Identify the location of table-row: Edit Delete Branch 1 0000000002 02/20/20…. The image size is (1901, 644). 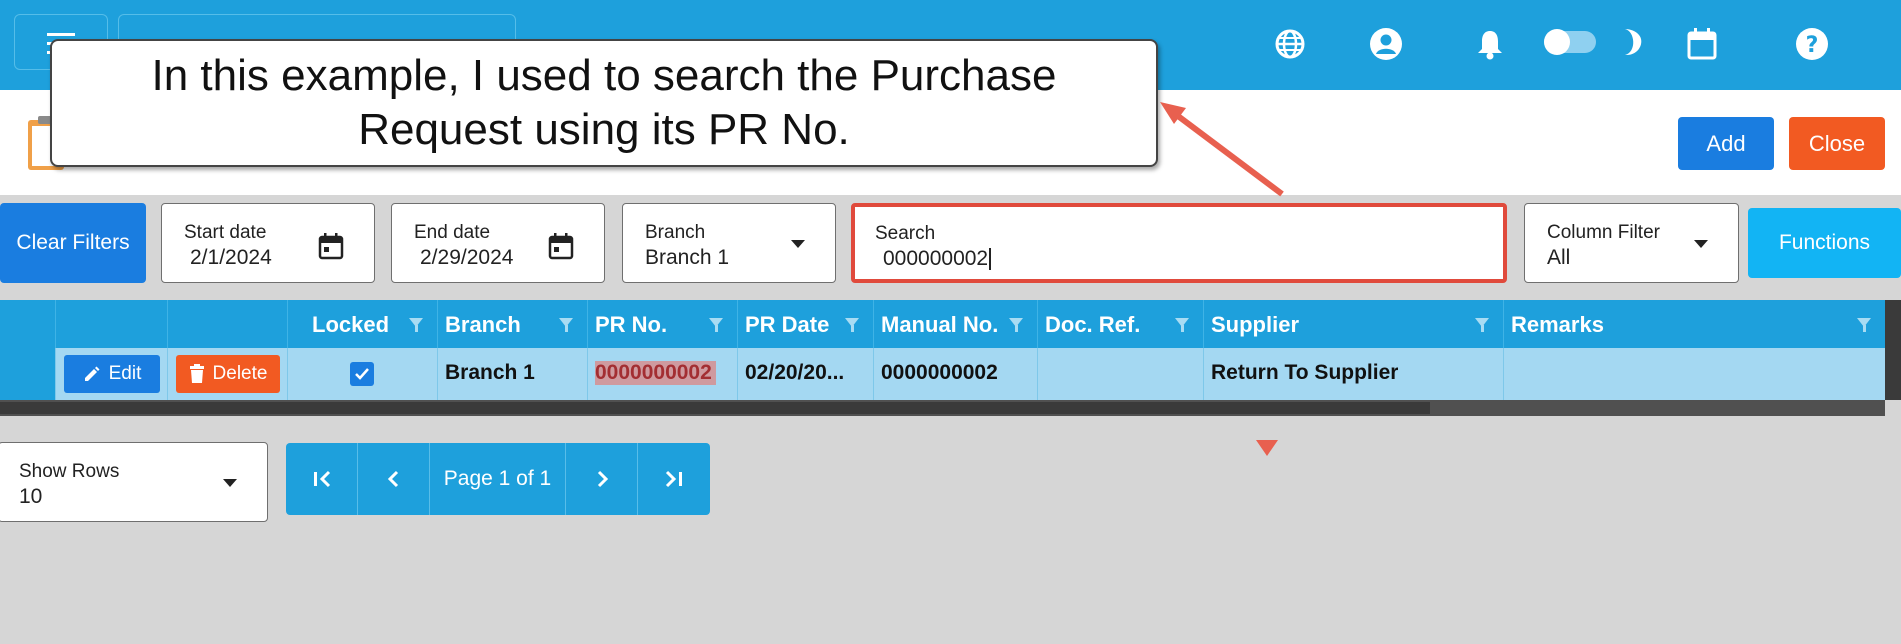
(942, 374).